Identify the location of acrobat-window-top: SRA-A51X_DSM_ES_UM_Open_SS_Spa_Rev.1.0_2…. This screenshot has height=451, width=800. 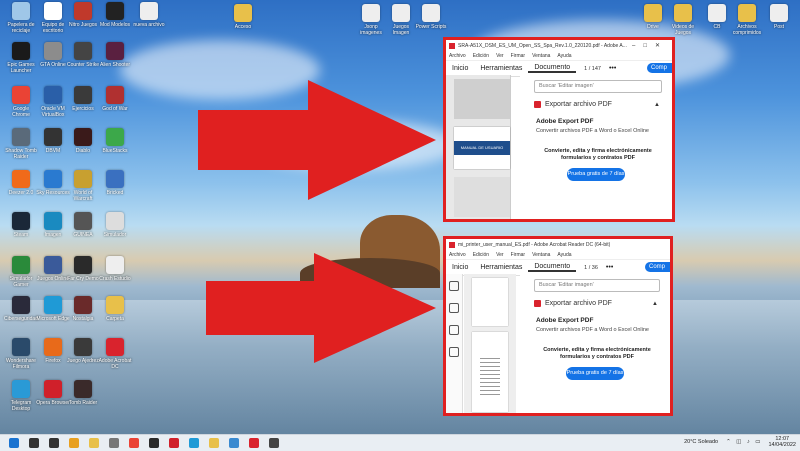
(559, 129).